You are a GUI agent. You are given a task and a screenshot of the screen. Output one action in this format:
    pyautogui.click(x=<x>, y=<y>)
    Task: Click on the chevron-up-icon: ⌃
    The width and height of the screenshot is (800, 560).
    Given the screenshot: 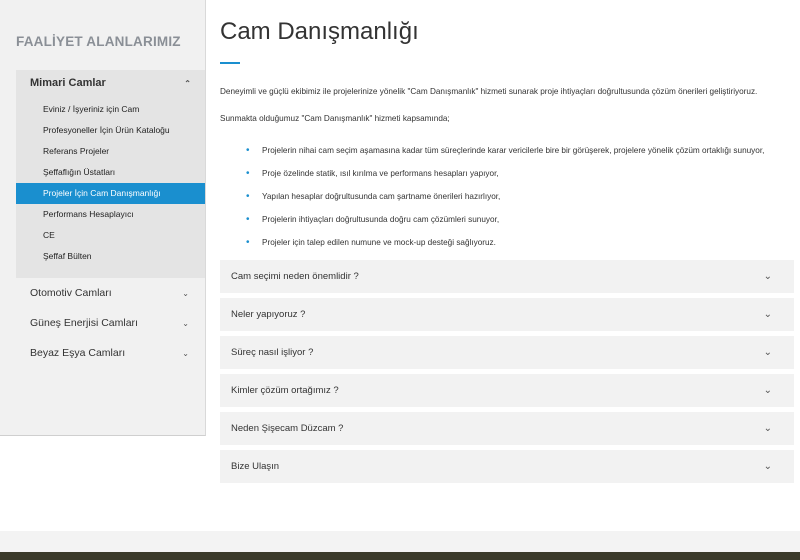 What is the action you would take?
    pyautogui.click(x=187, y=83)
    